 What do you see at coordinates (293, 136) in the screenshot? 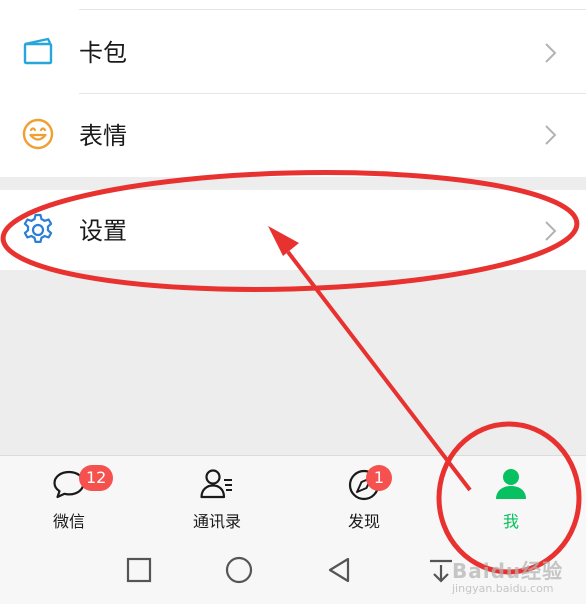
I see `menu-item-stickers: 表情` at bounding box center [293, 136].